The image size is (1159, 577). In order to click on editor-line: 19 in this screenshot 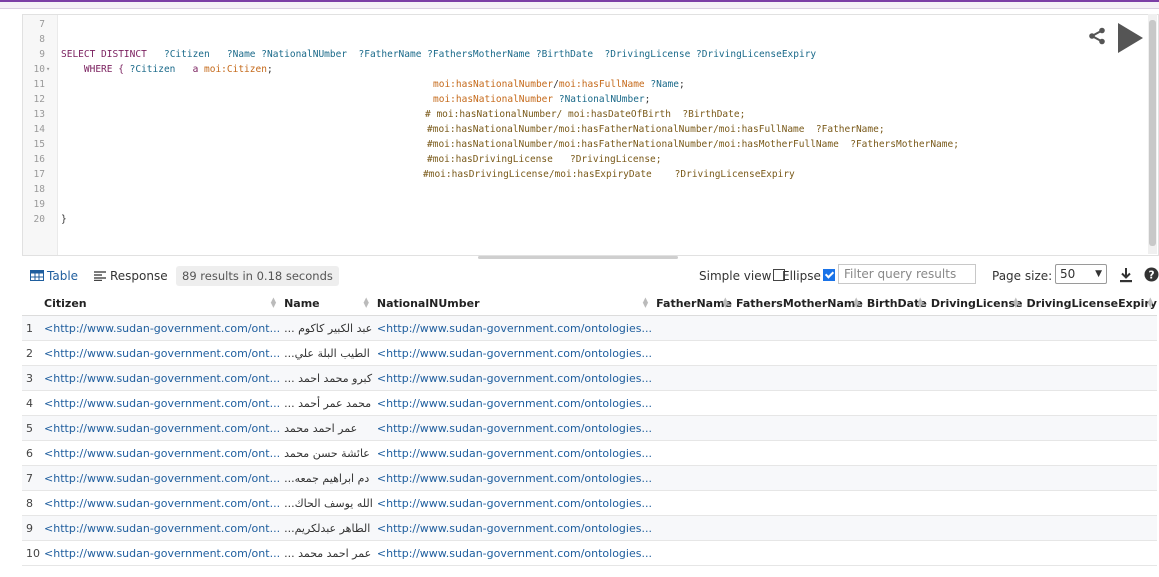, I will do `click(578, 204)`.